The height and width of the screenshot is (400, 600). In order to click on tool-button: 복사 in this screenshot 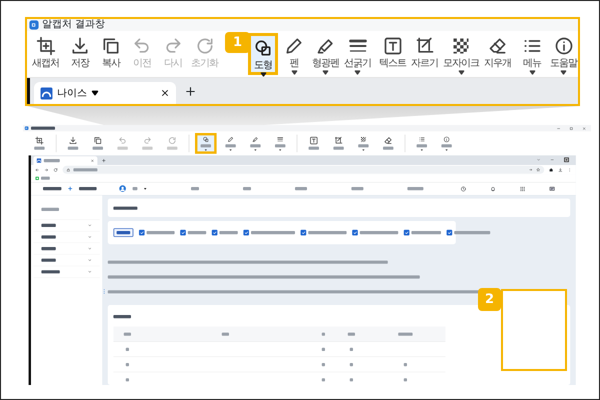, I will do `click(111, 54)`.